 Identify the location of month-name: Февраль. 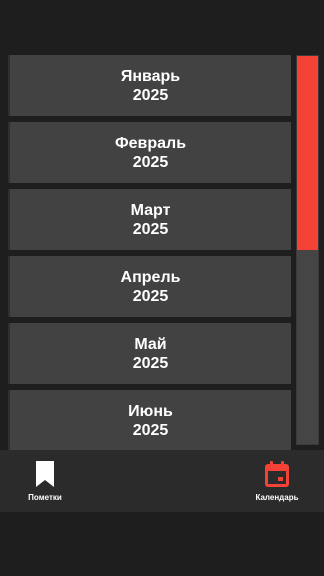
(150, 143).